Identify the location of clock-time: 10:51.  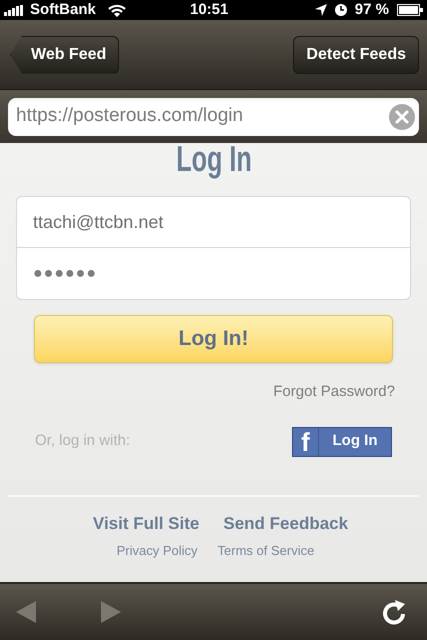
(209, 10).